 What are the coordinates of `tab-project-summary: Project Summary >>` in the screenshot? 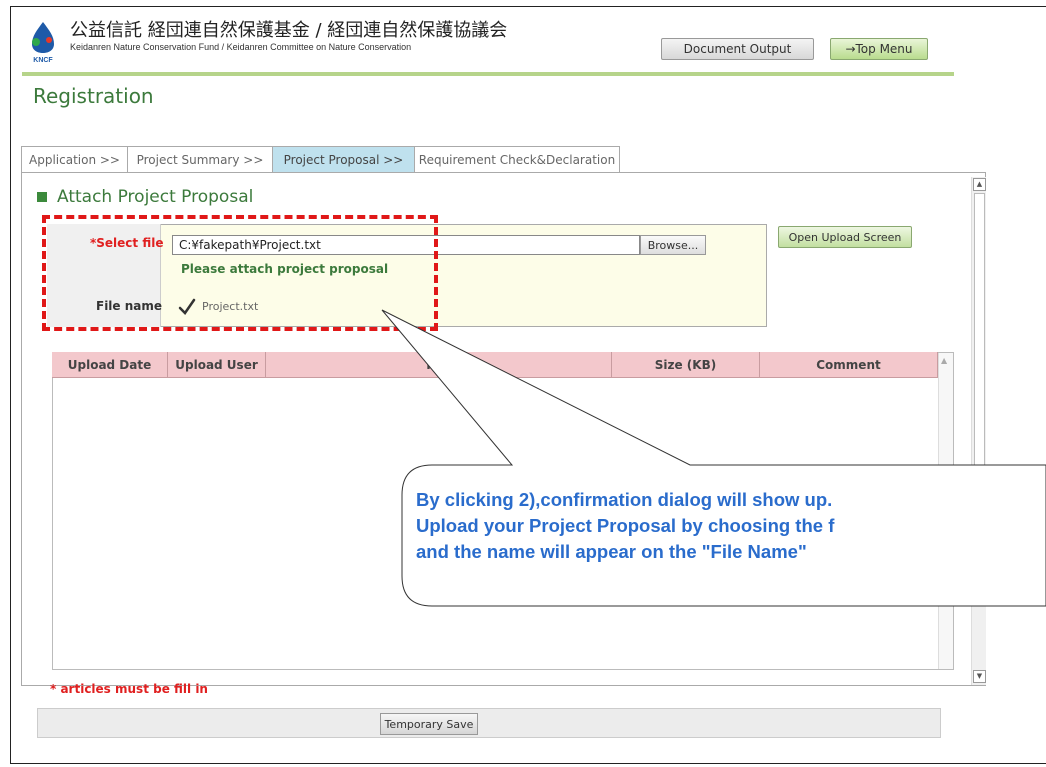 It's located at (200, 159).